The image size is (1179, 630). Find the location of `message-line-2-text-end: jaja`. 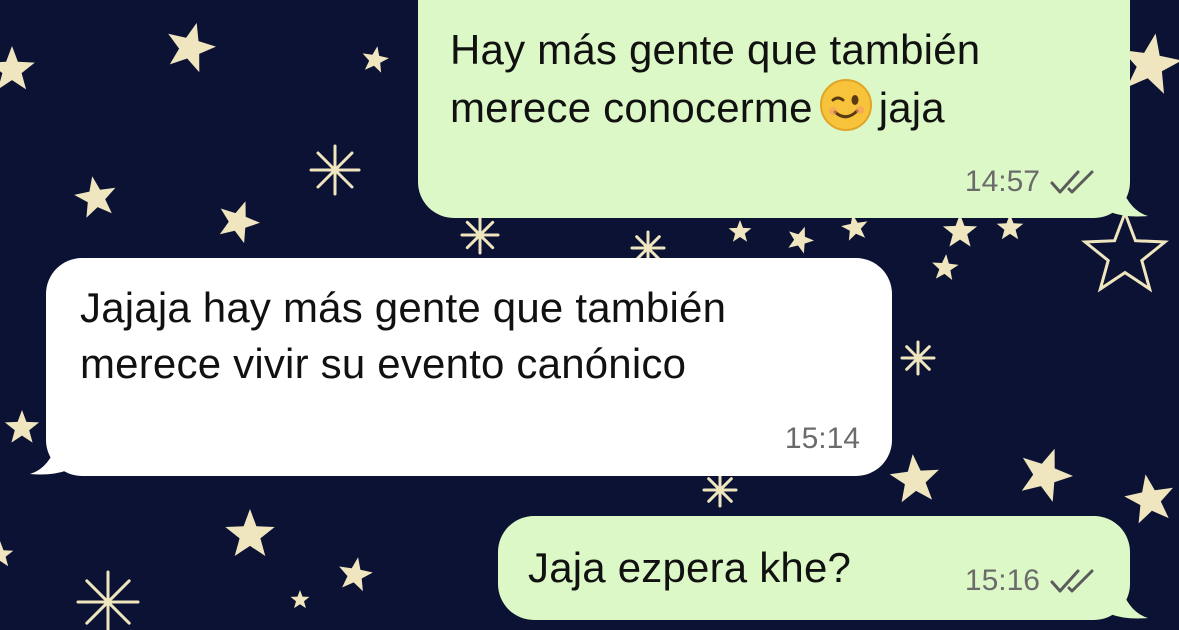

message-line-2-text-end: jaja is located at coordinates (911, 107).